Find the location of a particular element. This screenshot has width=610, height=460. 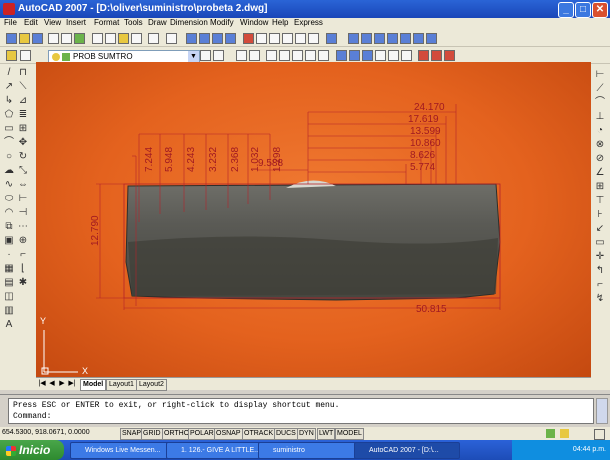

layer-previous-icon is located at coordinates (218, 55).